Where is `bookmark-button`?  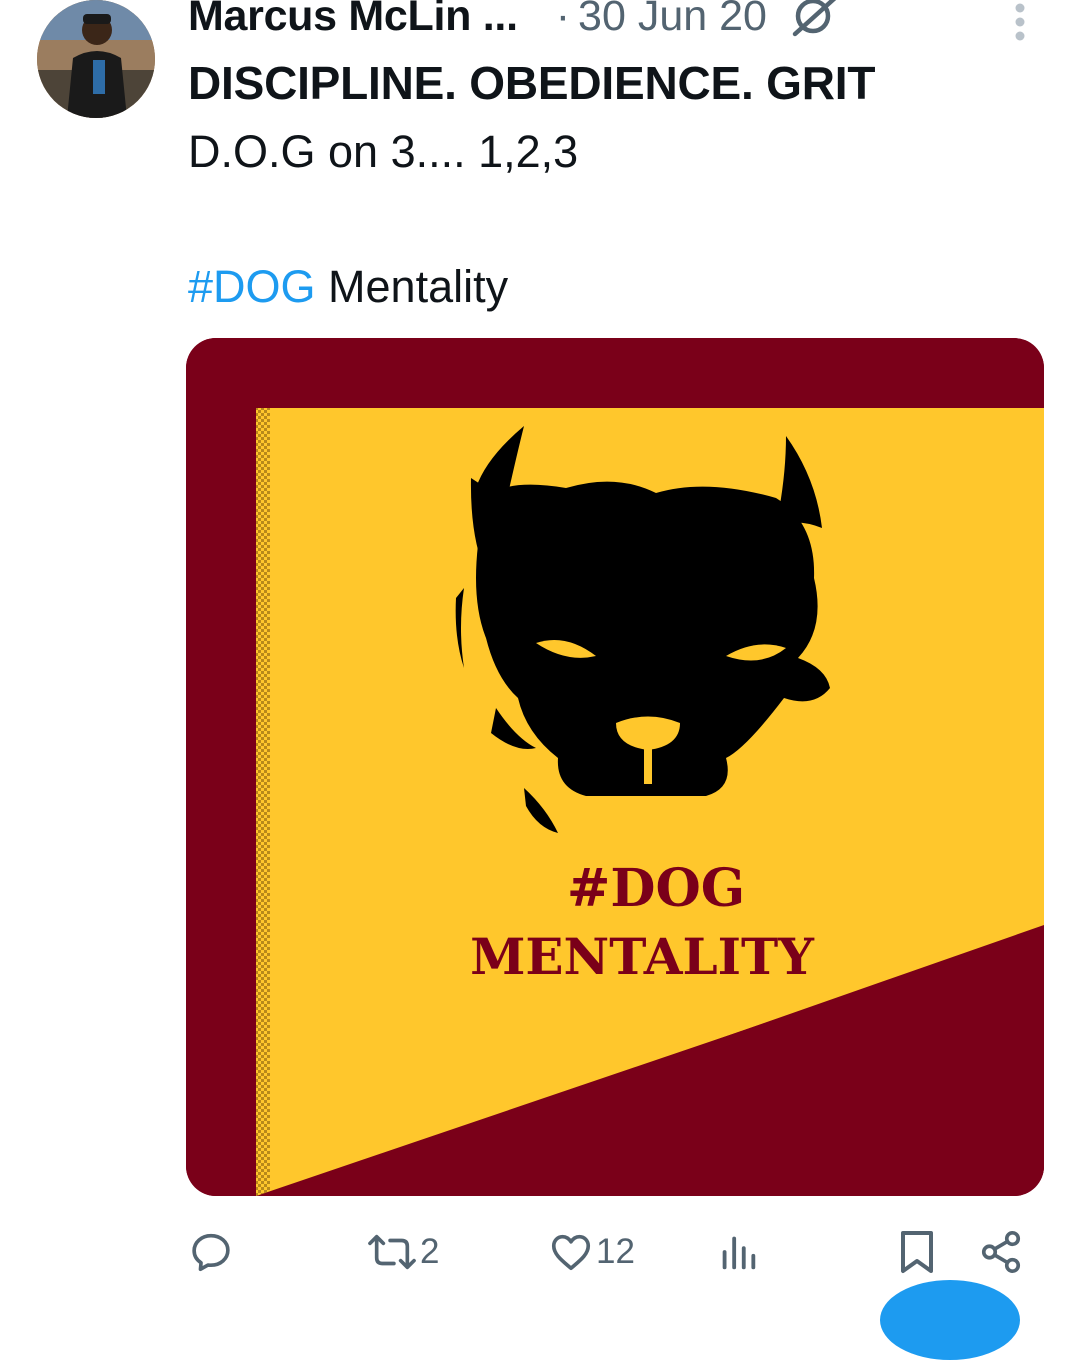
bookmark-button is located at coordinates (917, 1252).